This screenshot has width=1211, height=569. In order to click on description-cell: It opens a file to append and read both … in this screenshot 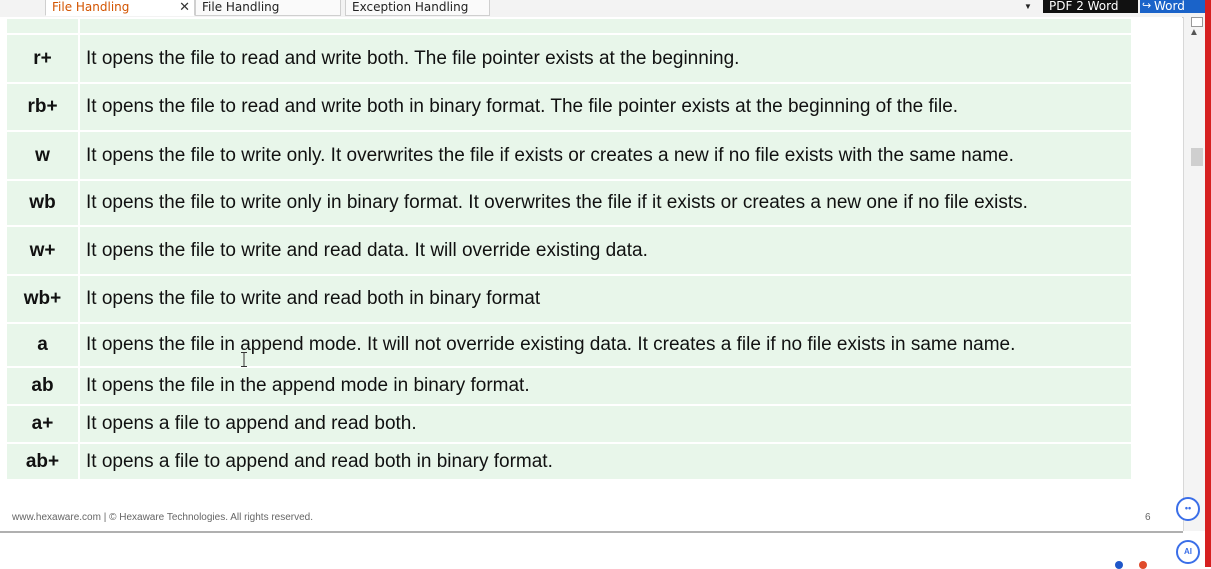, I will do `click(605, 461)`.